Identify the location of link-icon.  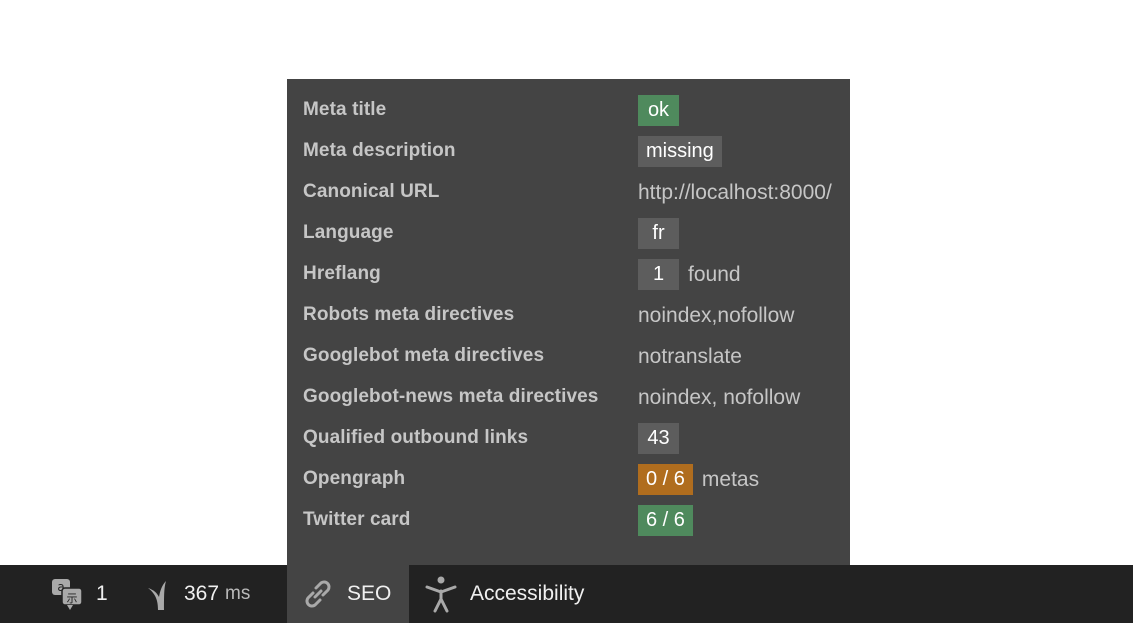
(318, 594).